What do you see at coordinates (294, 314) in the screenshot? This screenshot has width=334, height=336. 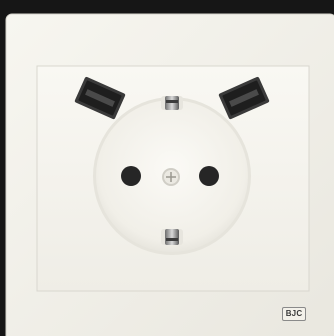 I see `brand-logo: BJC` at bounding box center [294, 314].